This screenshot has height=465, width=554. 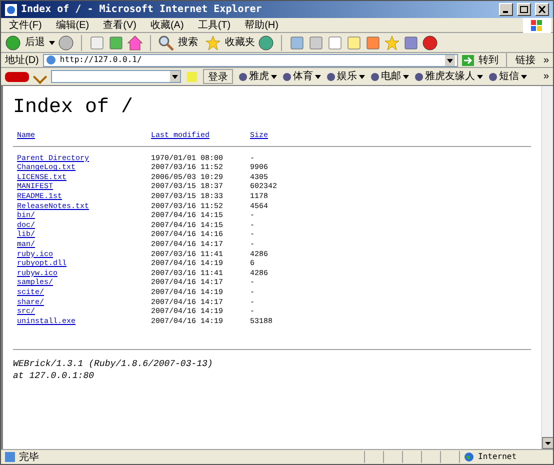 What do you see at coordinates (468, 60) in the screenshot?
I see `go-arrow-icon` at bounding box center [468, 60].